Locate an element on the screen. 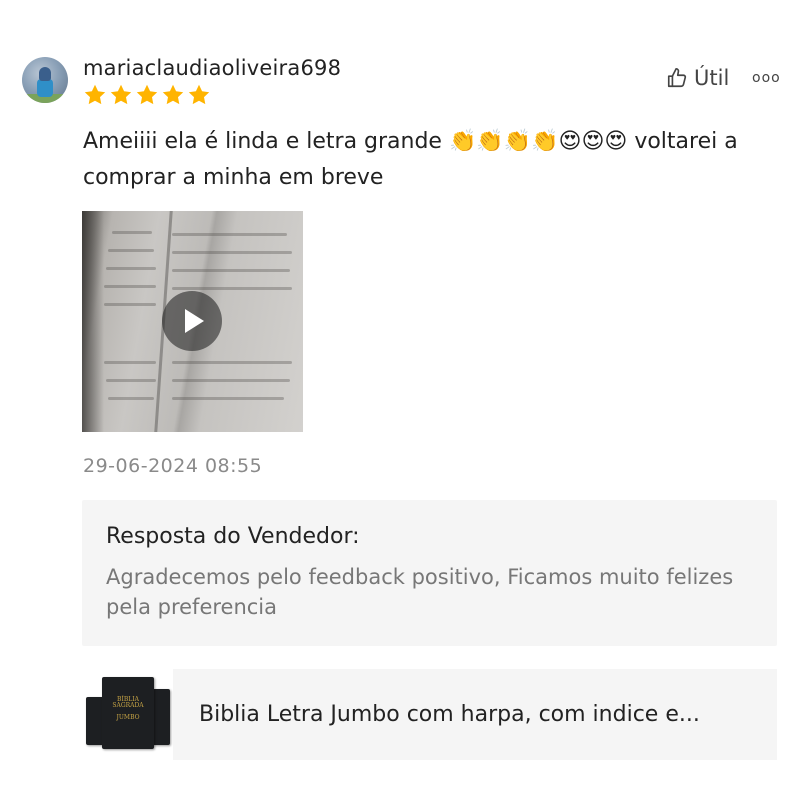  reviewer-username: mariaclaudiaoliveira698 is located at coordinates (212, 68).